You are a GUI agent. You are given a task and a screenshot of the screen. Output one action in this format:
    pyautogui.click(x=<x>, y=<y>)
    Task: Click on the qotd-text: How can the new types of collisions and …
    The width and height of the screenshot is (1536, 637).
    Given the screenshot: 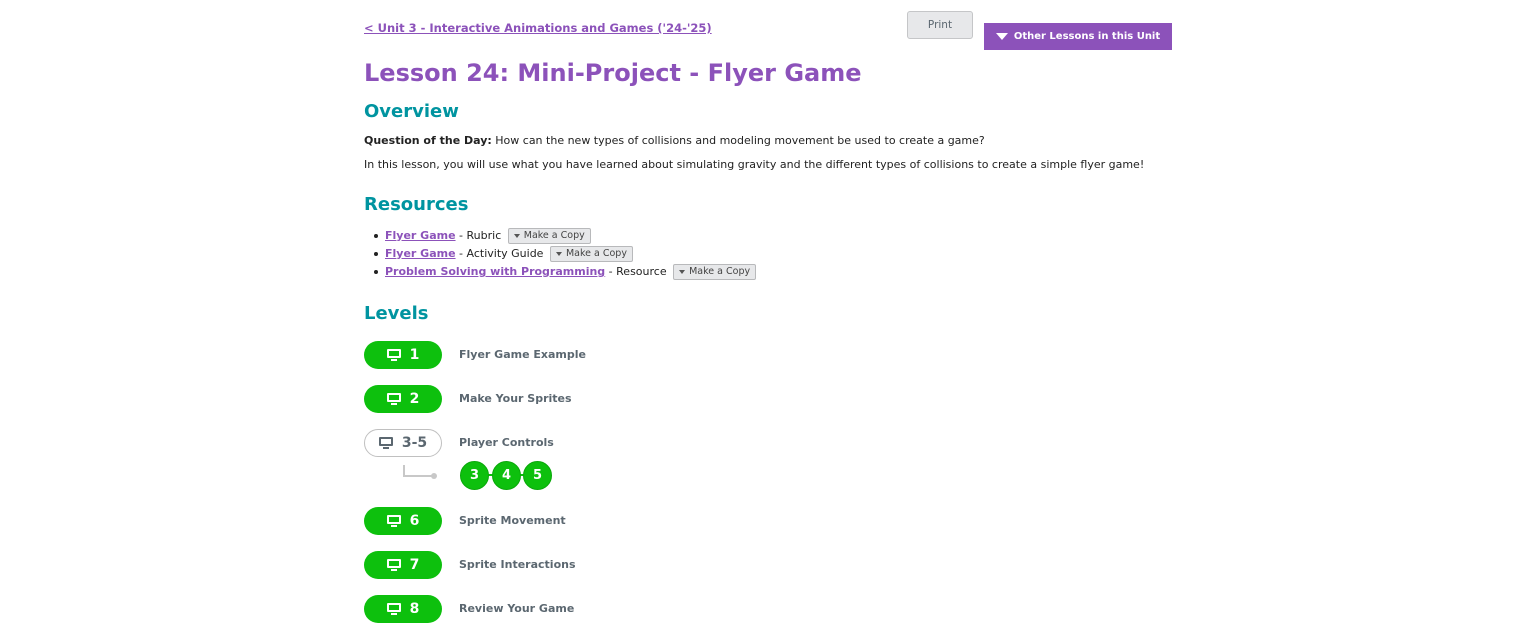 What is the action you would take?
    pyautogui.click(x=738, y=140)
    